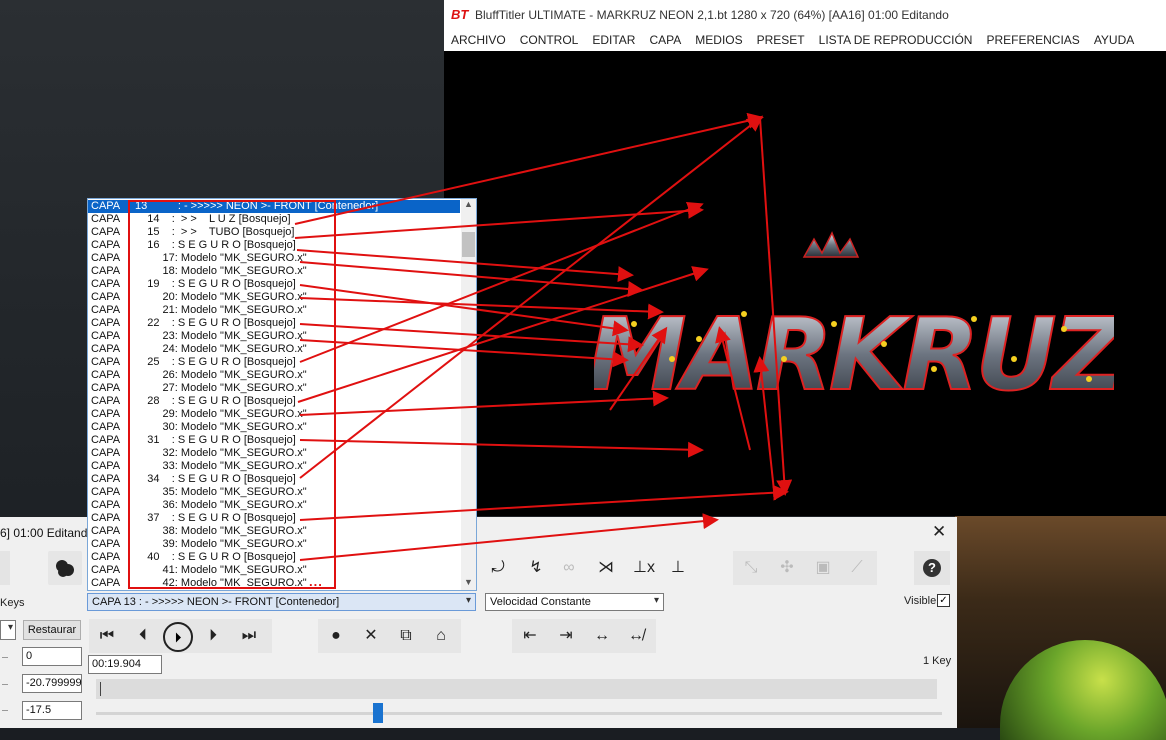  What do you see at coordinates (52, 656) in the screenshot?
I see `value-field-1: 0` at bounding box center [52, 656].